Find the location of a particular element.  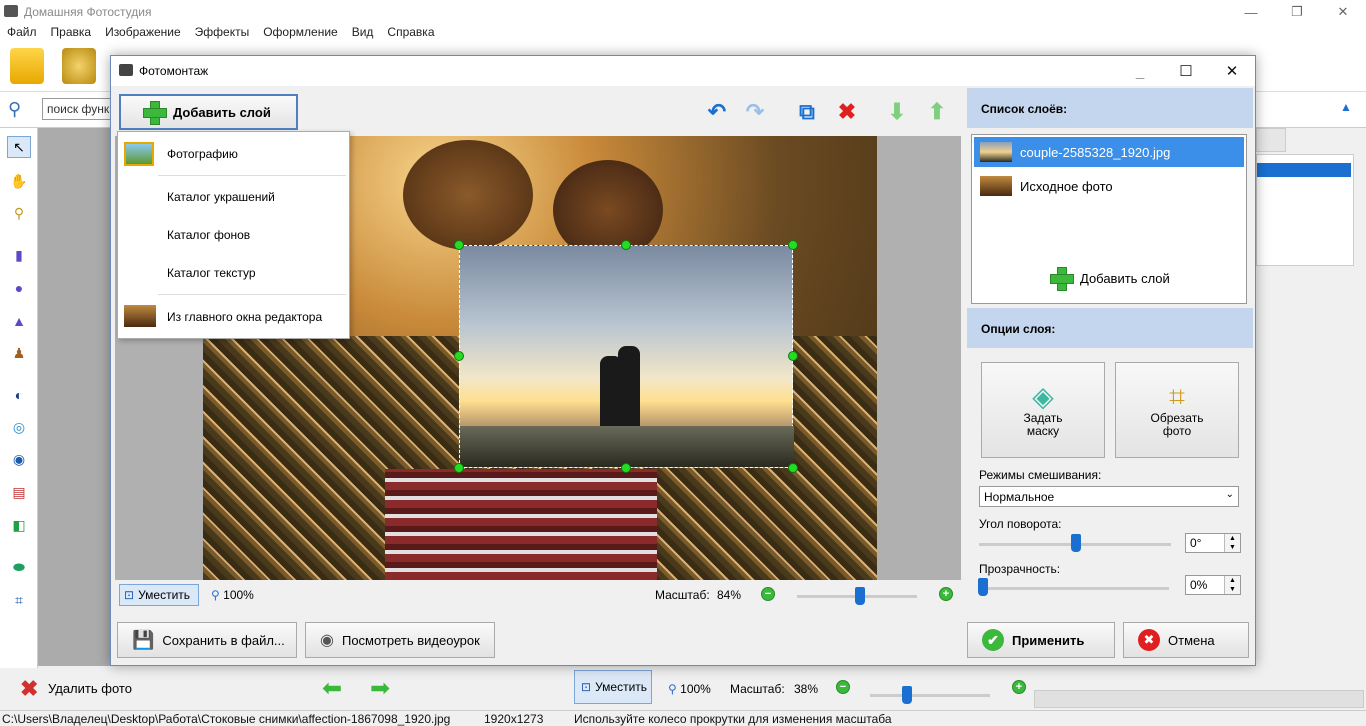

duplicate-icon: ⧉ is located at coordinates (807, 112).